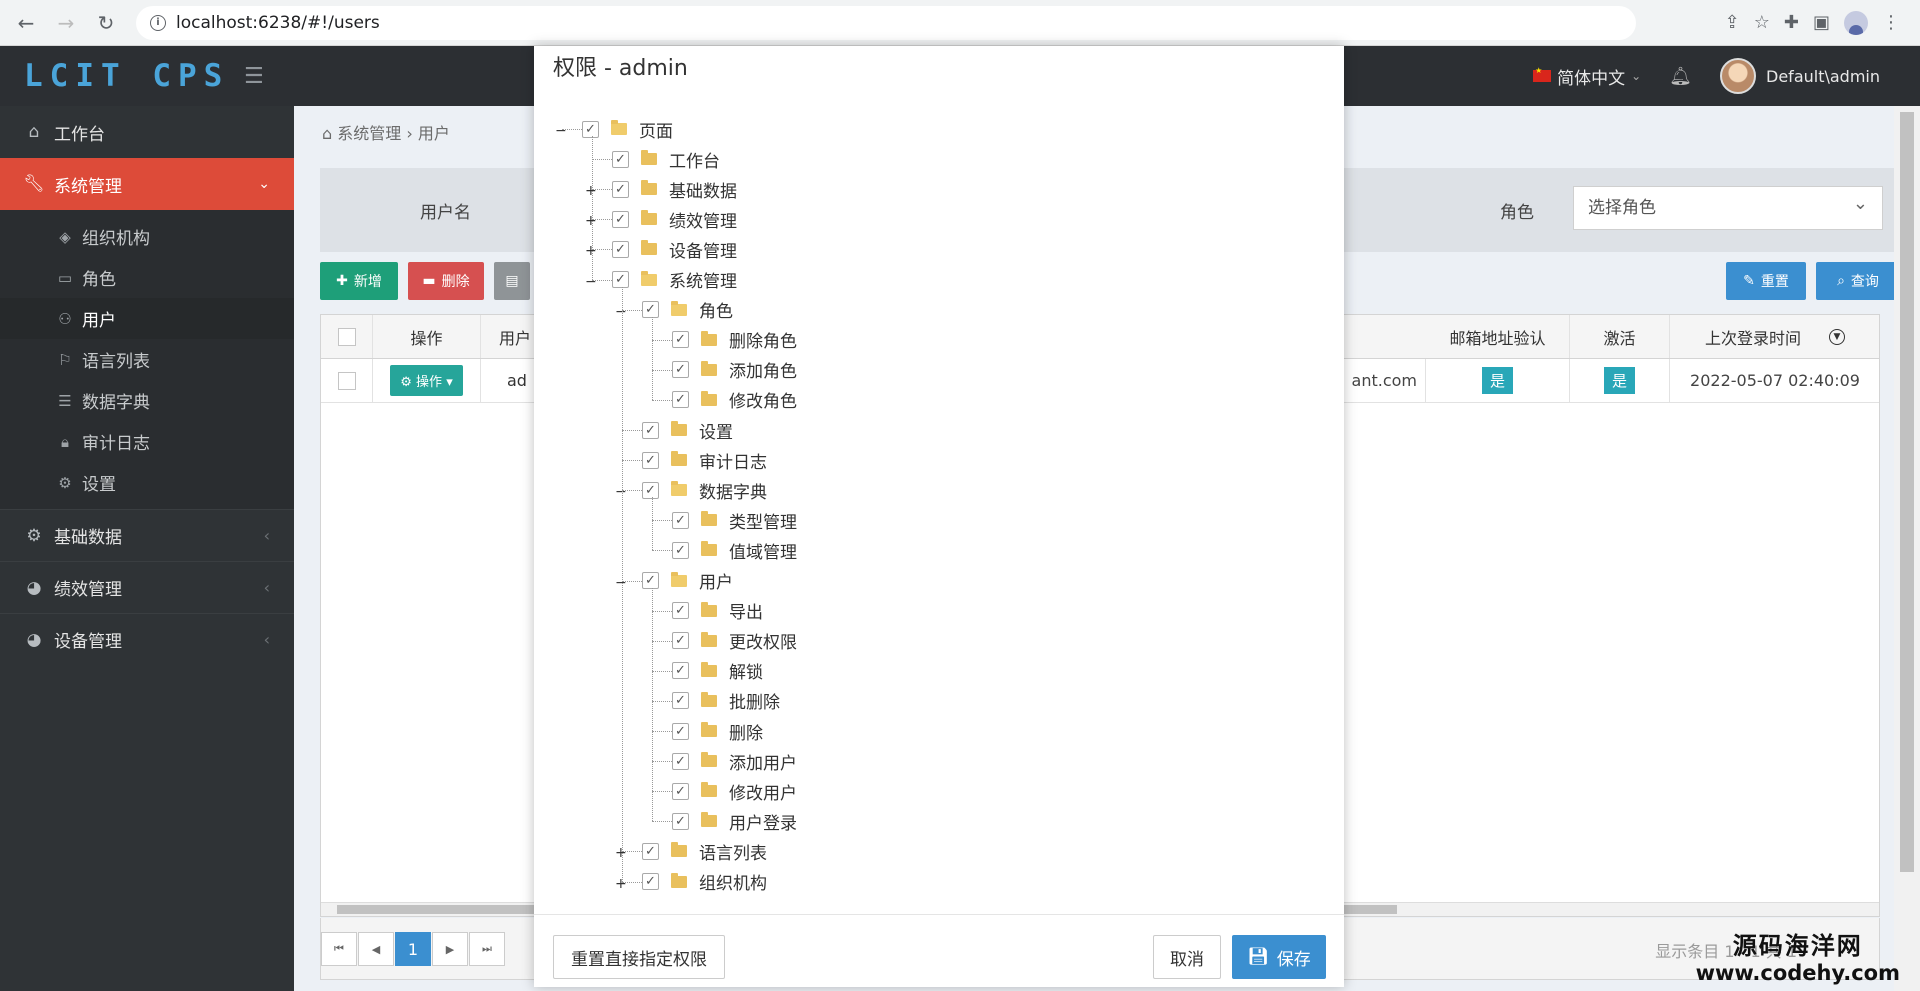 This screenshot has height=991, width=1920. What do you see at coordinates (147, 359) in the screenshot?
I see `sidebar-item-language: ⚐ 语言列表` at bounding box center [147, 359].